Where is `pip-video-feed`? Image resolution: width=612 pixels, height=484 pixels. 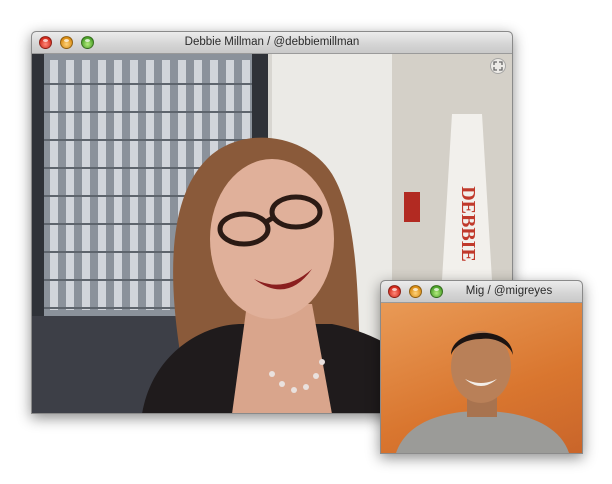
pip-video-feed is located at coordinates (481, 378).